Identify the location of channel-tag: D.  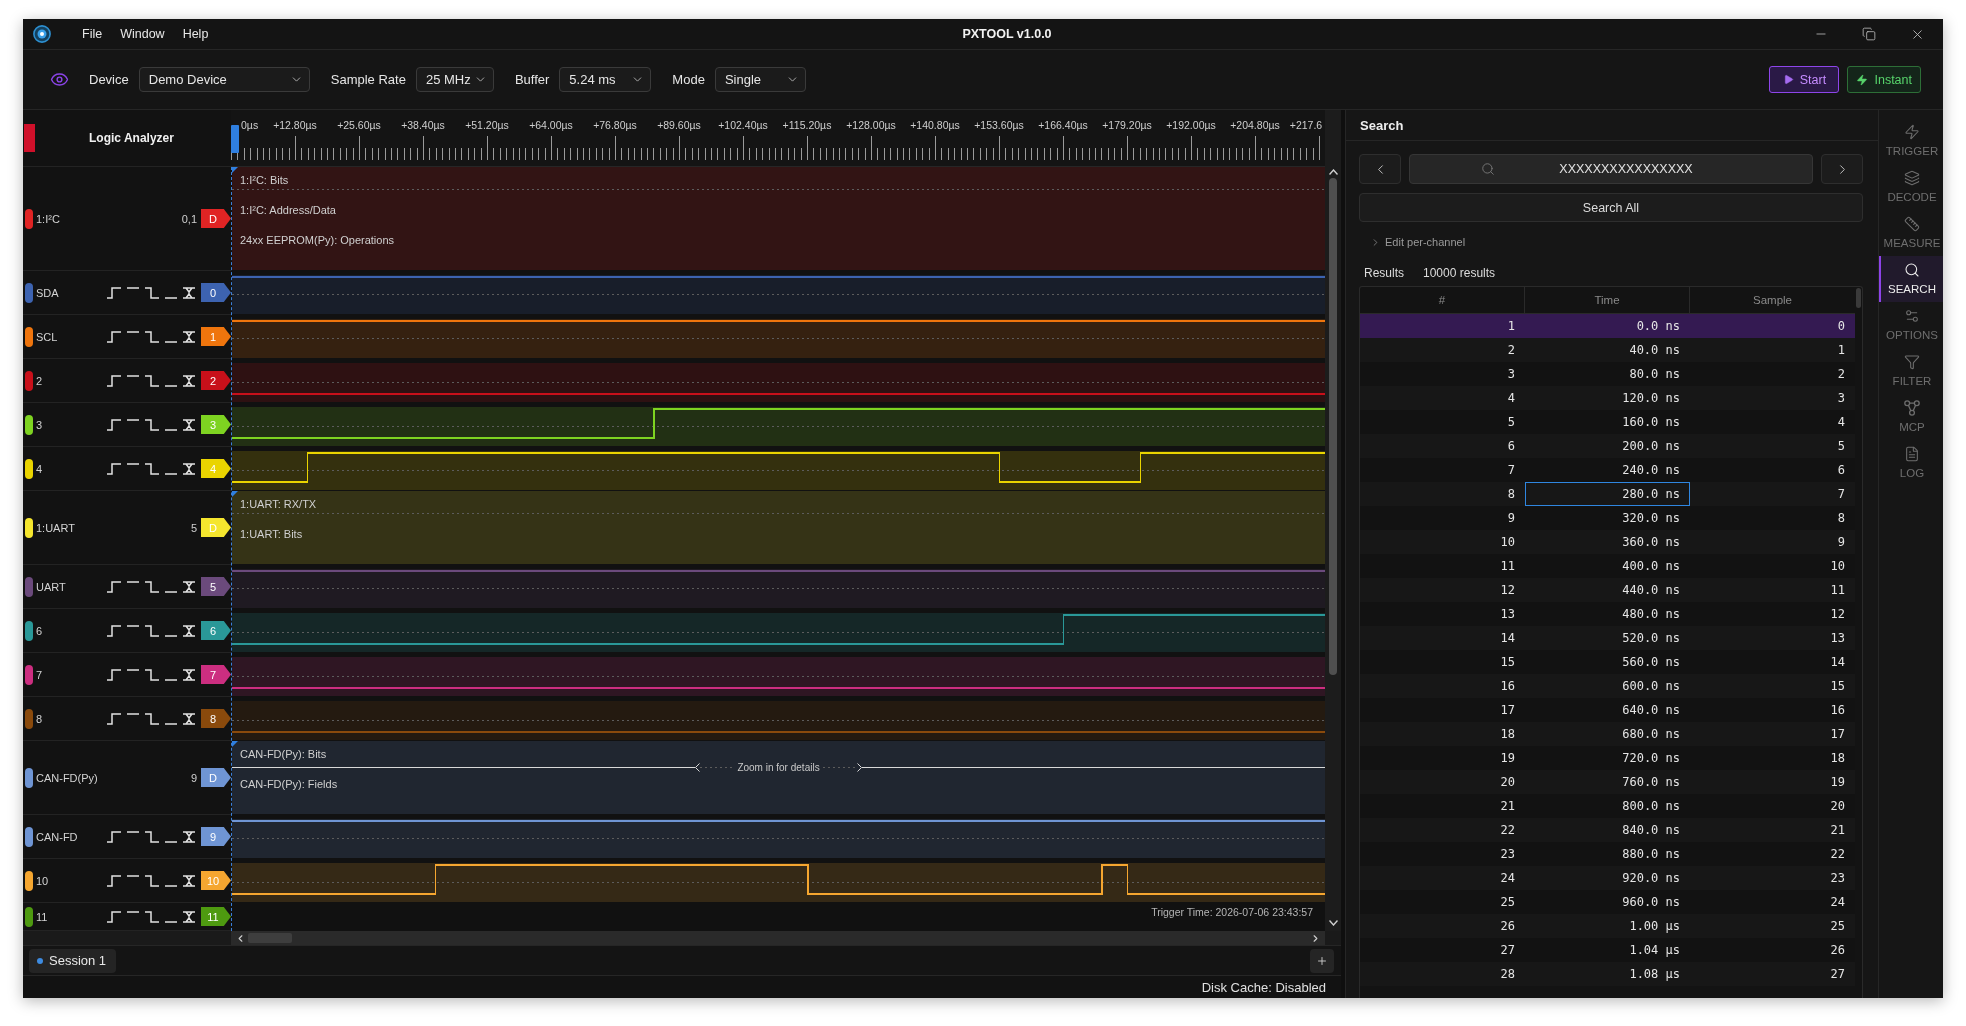
(216, 218).